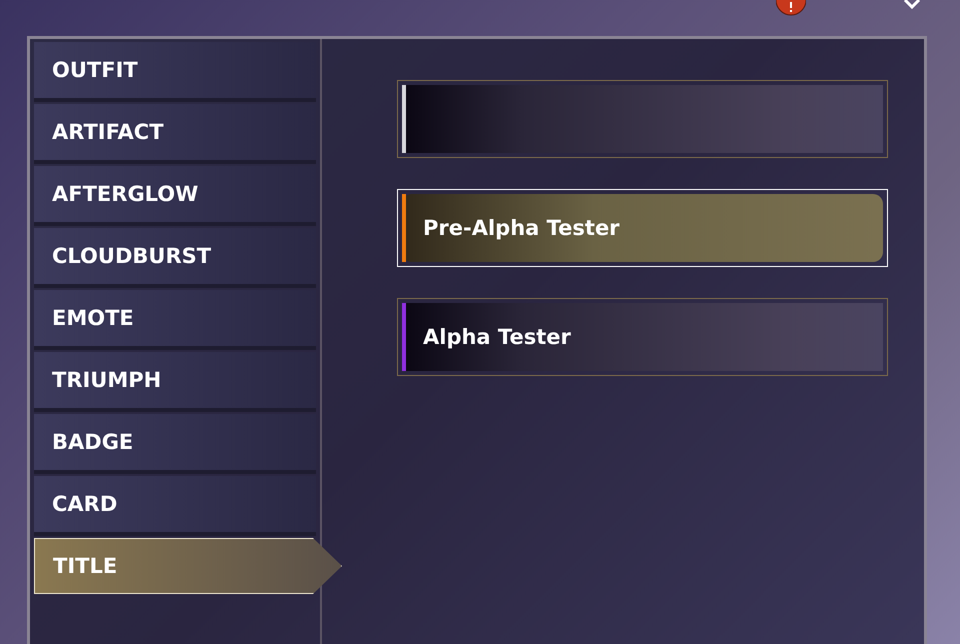 This screenshot has width=960, height=644. I want to click on title-name: Pre-Alpha Tester, so click(521, 228).